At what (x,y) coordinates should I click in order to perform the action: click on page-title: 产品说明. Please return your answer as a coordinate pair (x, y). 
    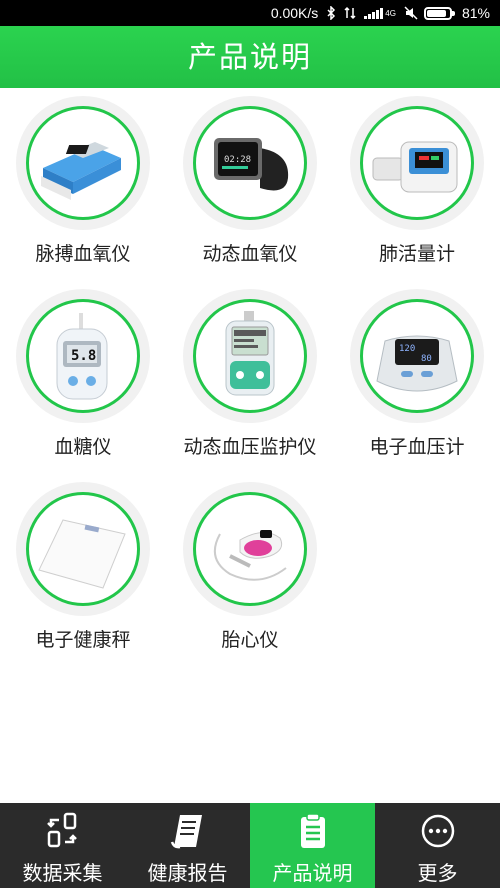
    Looking at the image, I should click on (250, 57).